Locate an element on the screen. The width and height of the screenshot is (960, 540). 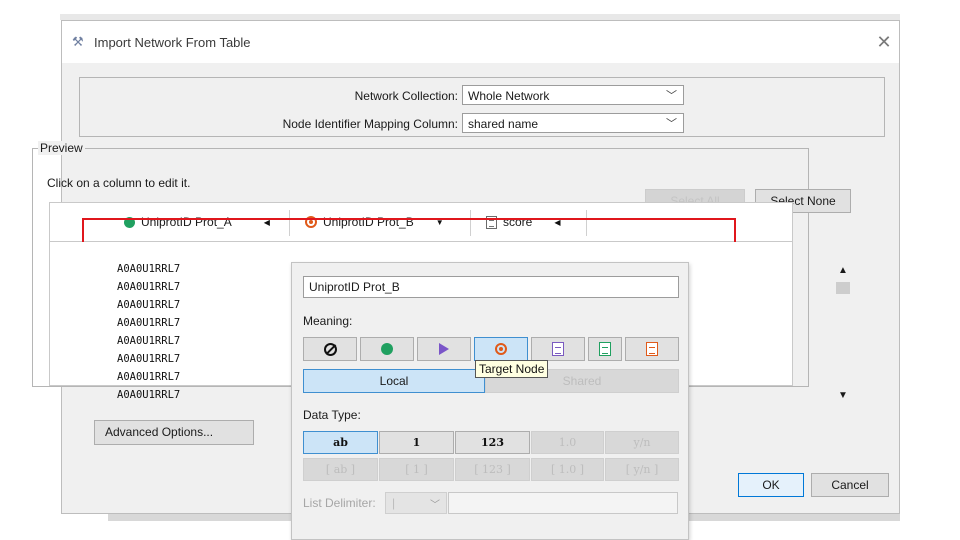
type-long-button: 123 is located at coordinates (492, 442).